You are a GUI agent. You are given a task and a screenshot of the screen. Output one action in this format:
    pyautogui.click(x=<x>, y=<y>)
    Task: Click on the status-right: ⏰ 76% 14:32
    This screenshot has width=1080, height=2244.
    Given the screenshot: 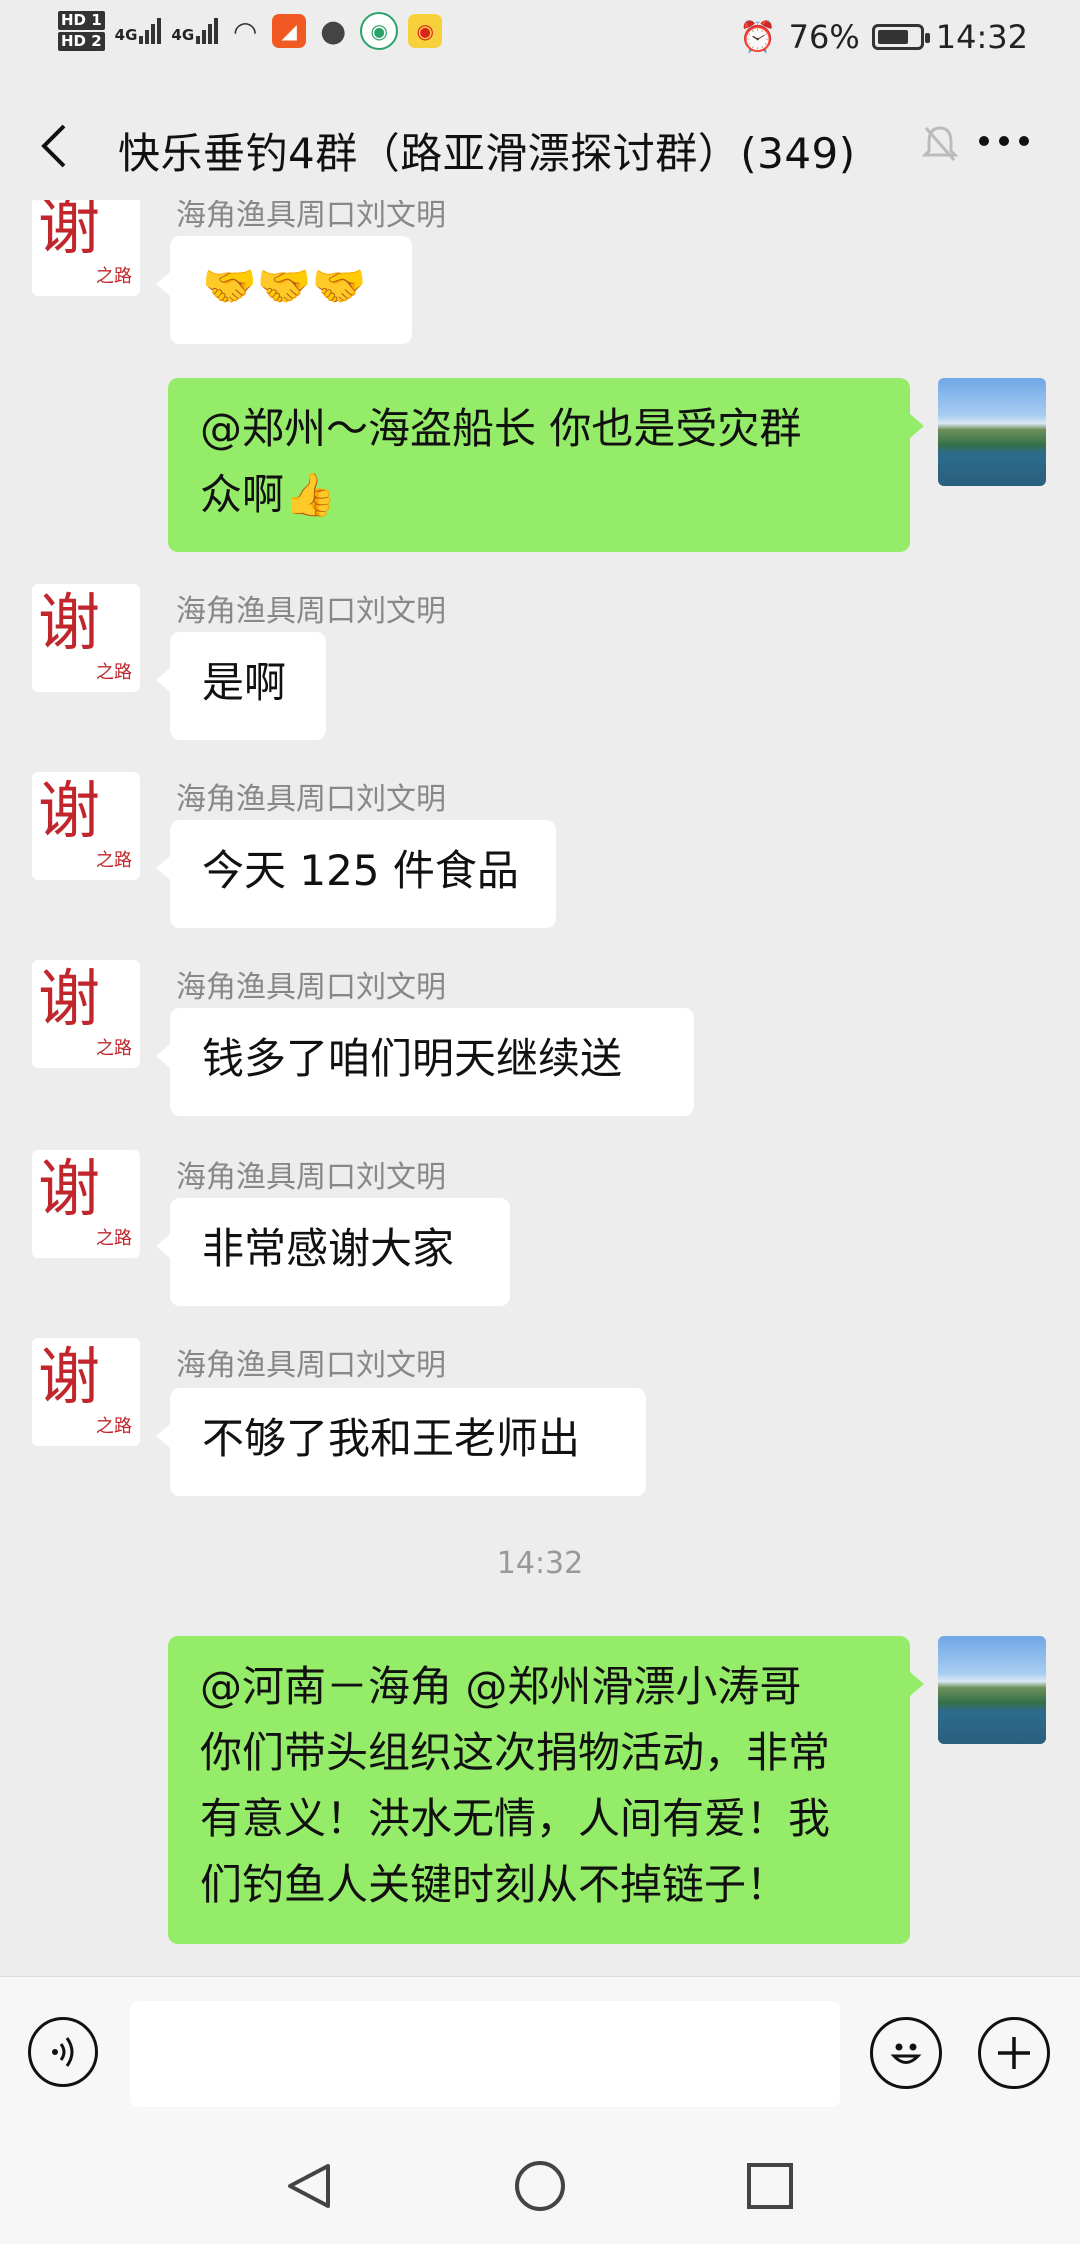 What is the action you would take?
    pyautogui.click(x=883, y=37)
    